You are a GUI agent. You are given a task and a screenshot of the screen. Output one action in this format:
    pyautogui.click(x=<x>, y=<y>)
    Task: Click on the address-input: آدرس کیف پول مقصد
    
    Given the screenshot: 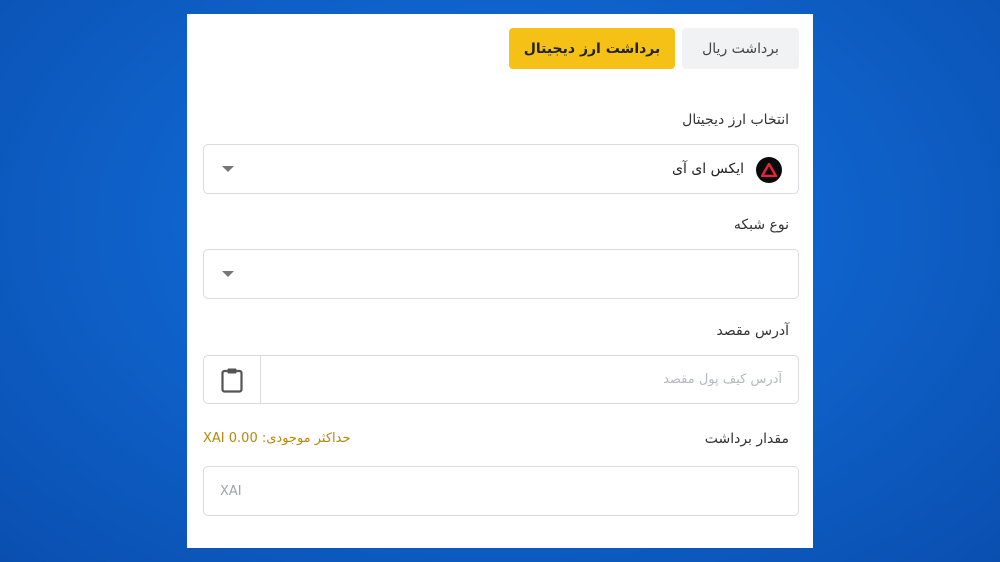 What is the action you would take?
    pyautogui.click(x=501, y=379)
    